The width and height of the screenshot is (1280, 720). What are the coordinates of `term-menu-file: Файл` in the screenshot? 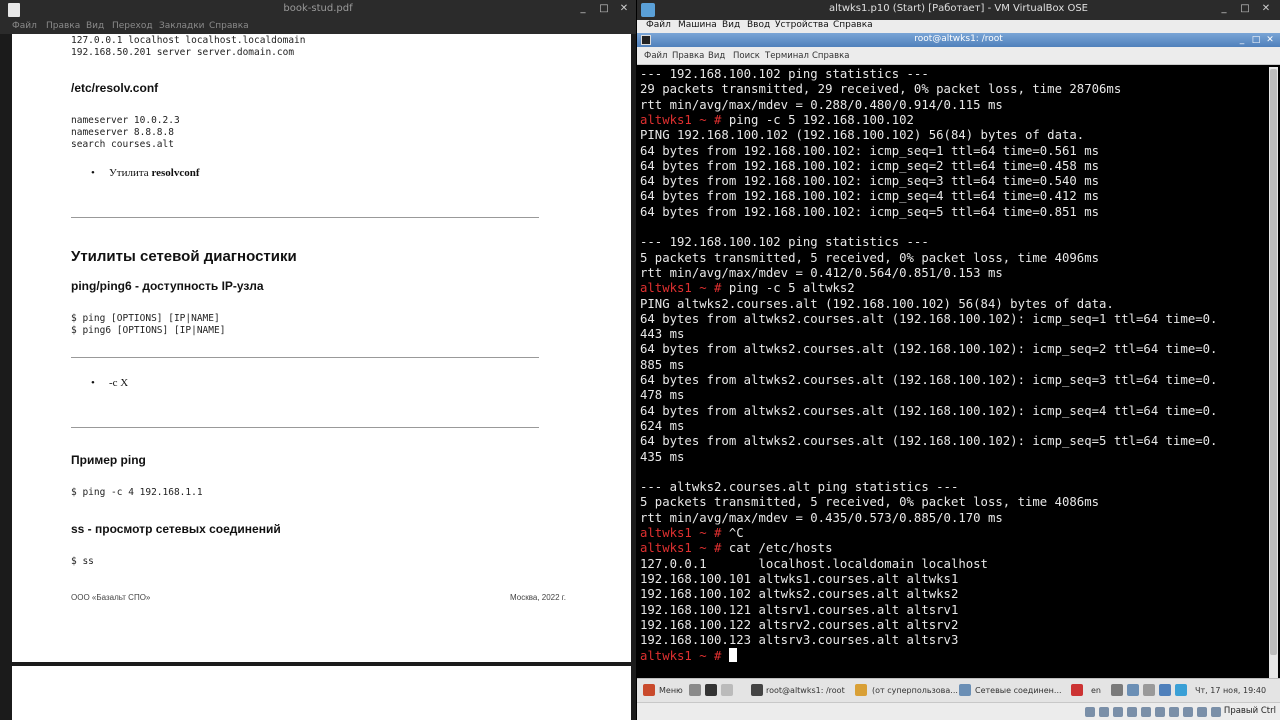 It's located at (655, 56).